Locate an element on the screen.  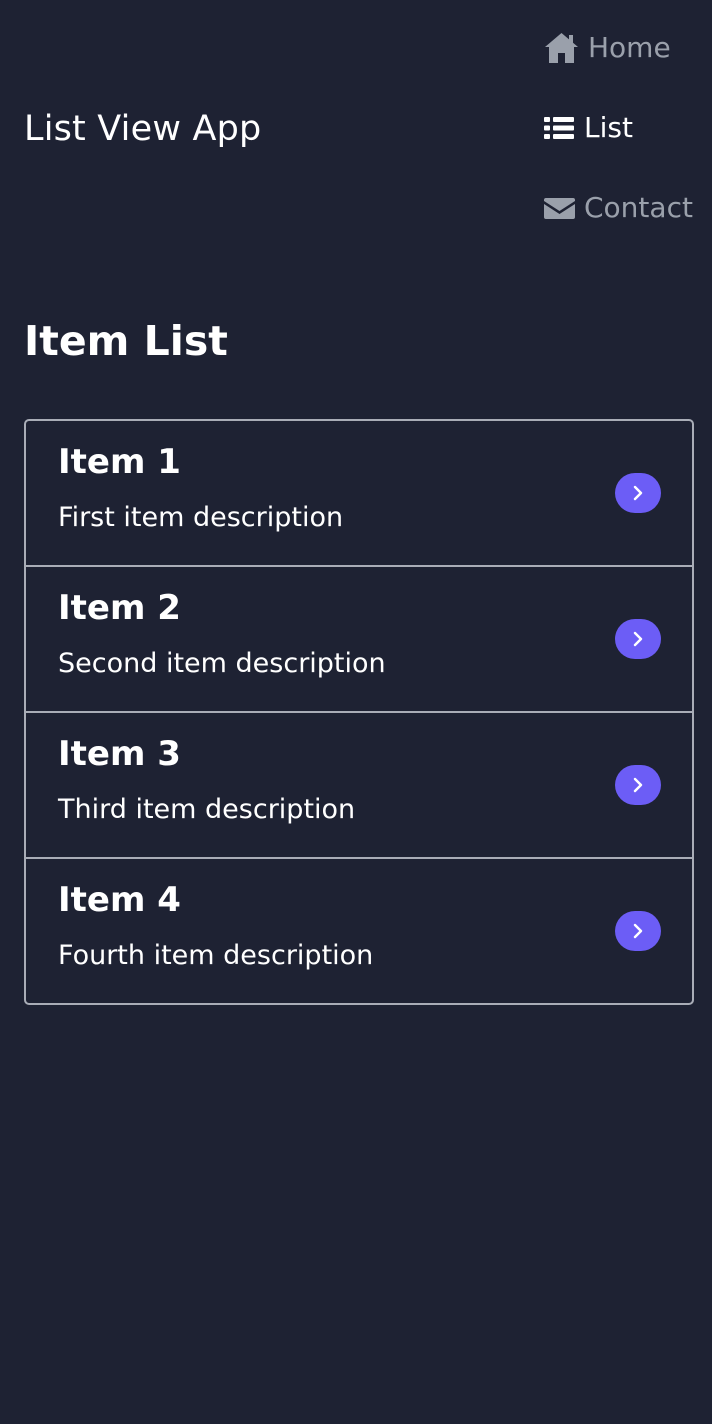
nav-item-list: List is located at coordinates (588, 128).